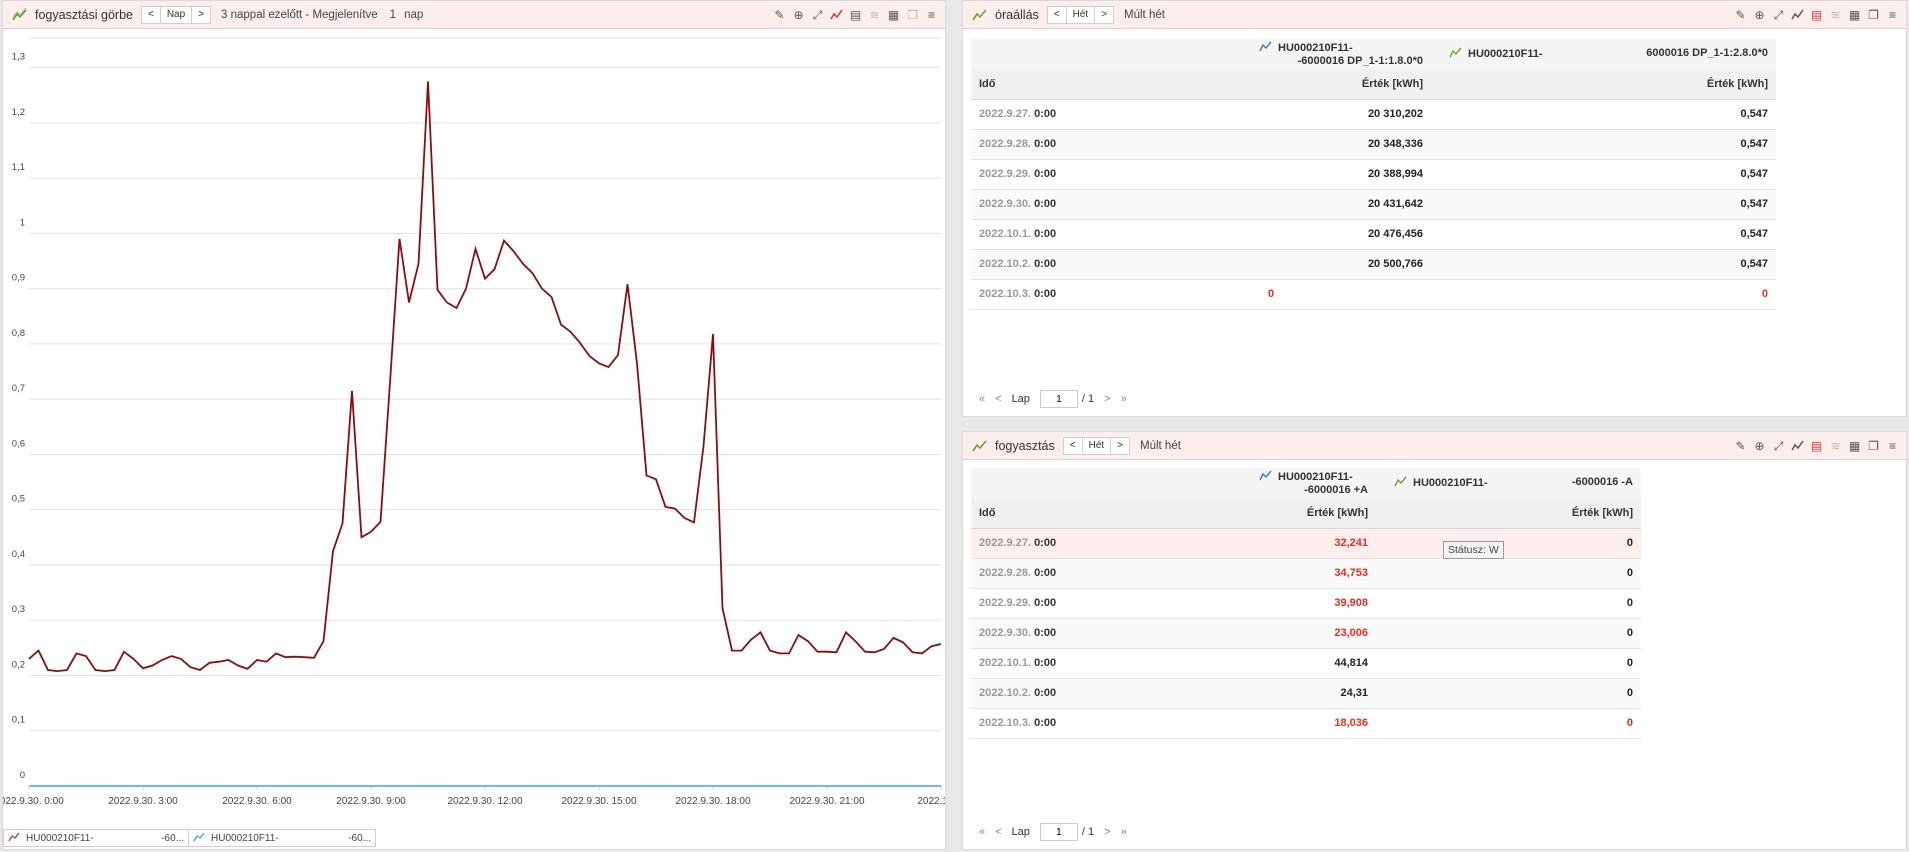  I want to click on period-nav: < Hét >, so click(1096, 445).